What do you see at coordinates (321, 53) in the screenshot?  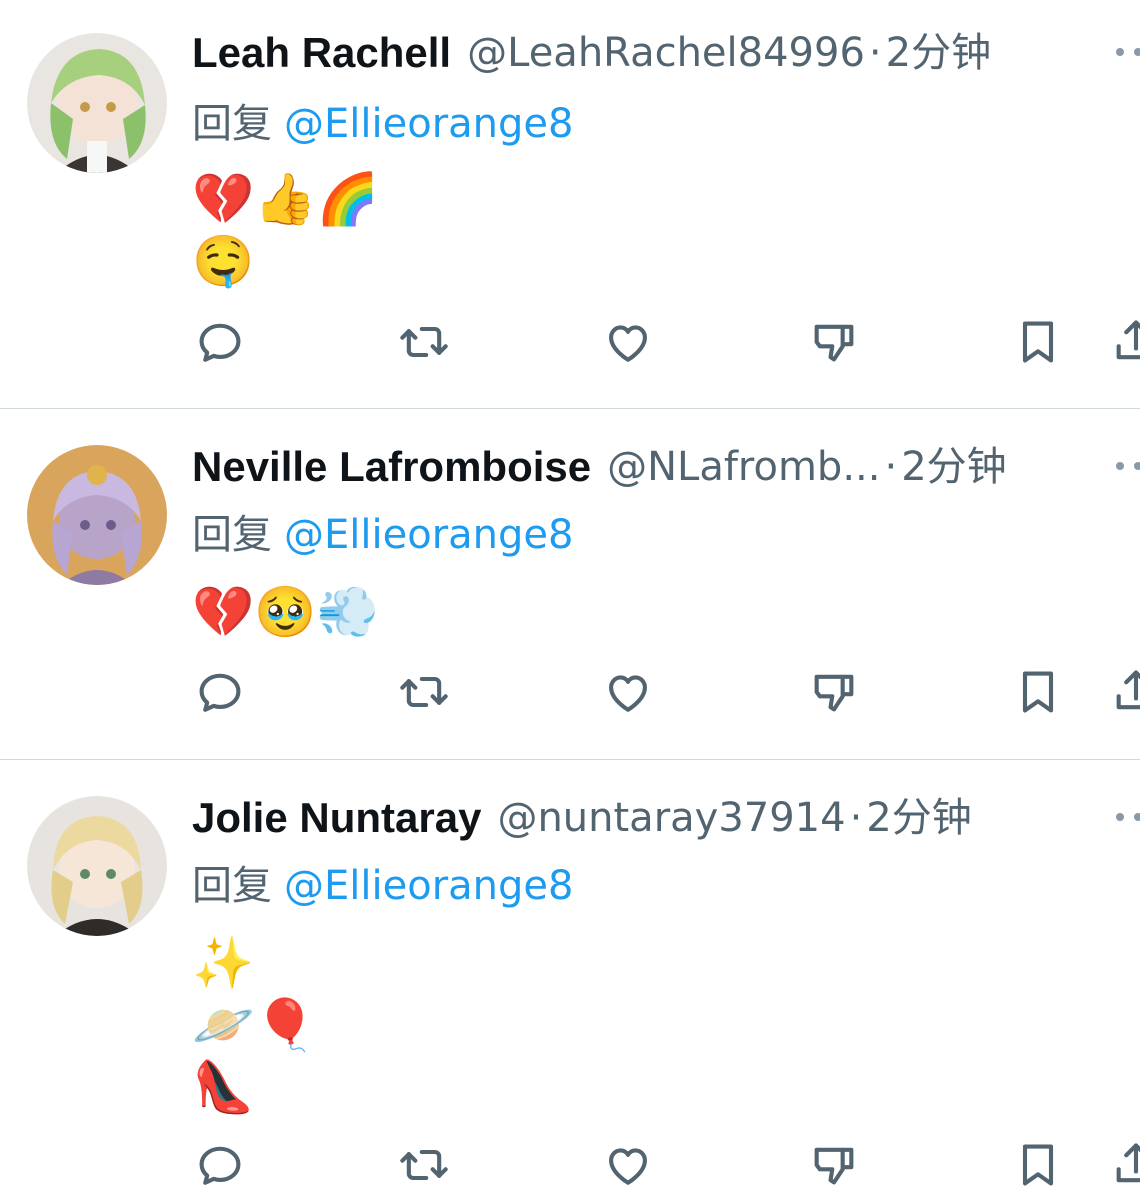 I see `display-name: Leah Rachell` at bounding box center [321, 53].